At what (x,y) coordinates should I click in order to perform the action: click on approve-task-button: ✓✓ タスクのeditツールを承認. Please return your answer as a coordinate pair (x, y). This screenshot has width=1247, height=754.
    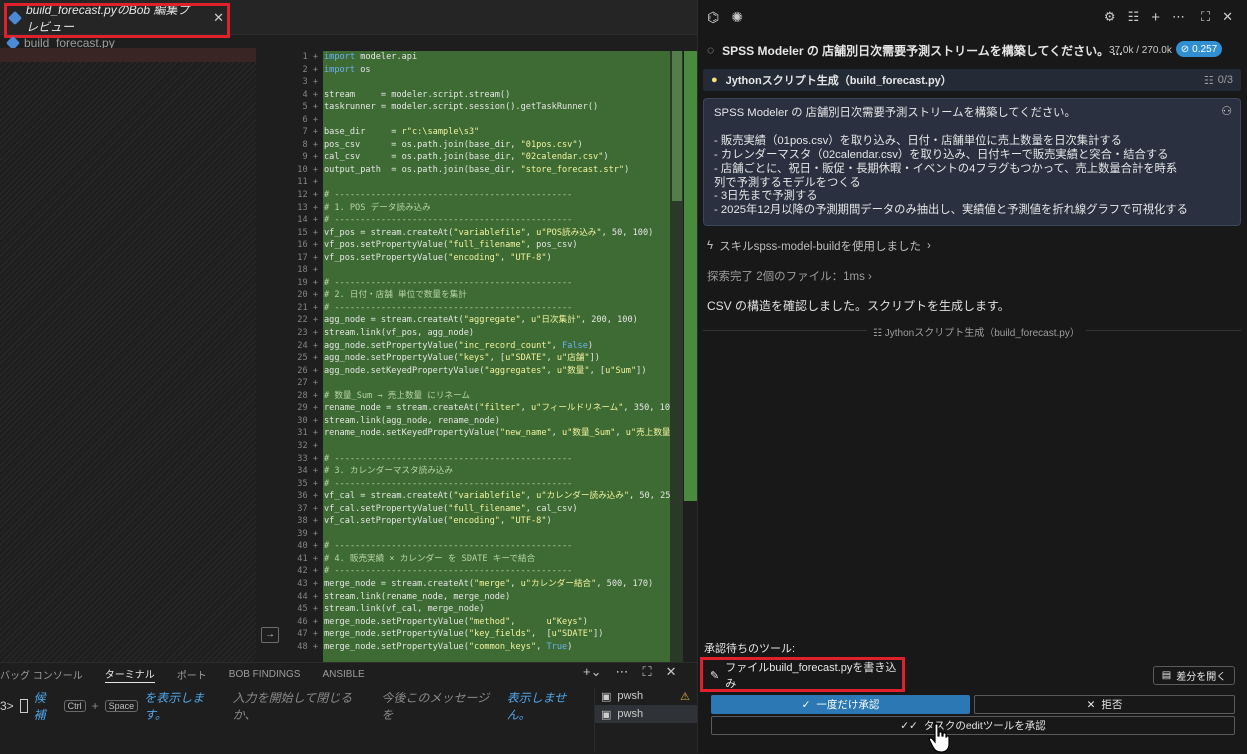
    Looking at the image, I should click on (973, 725).